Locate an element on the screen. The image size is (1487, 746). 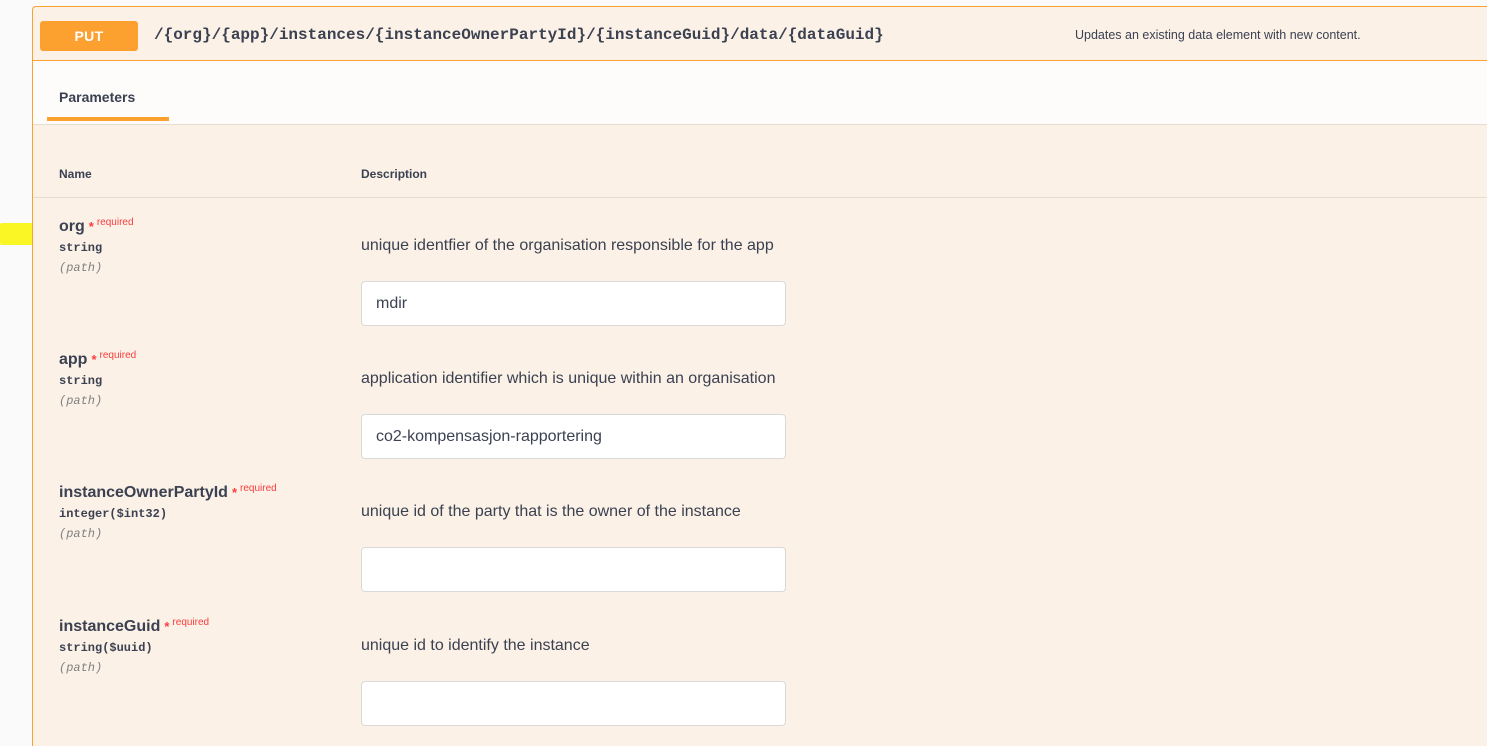
http-method-badge: PUT is located at coordinates (89, 36).